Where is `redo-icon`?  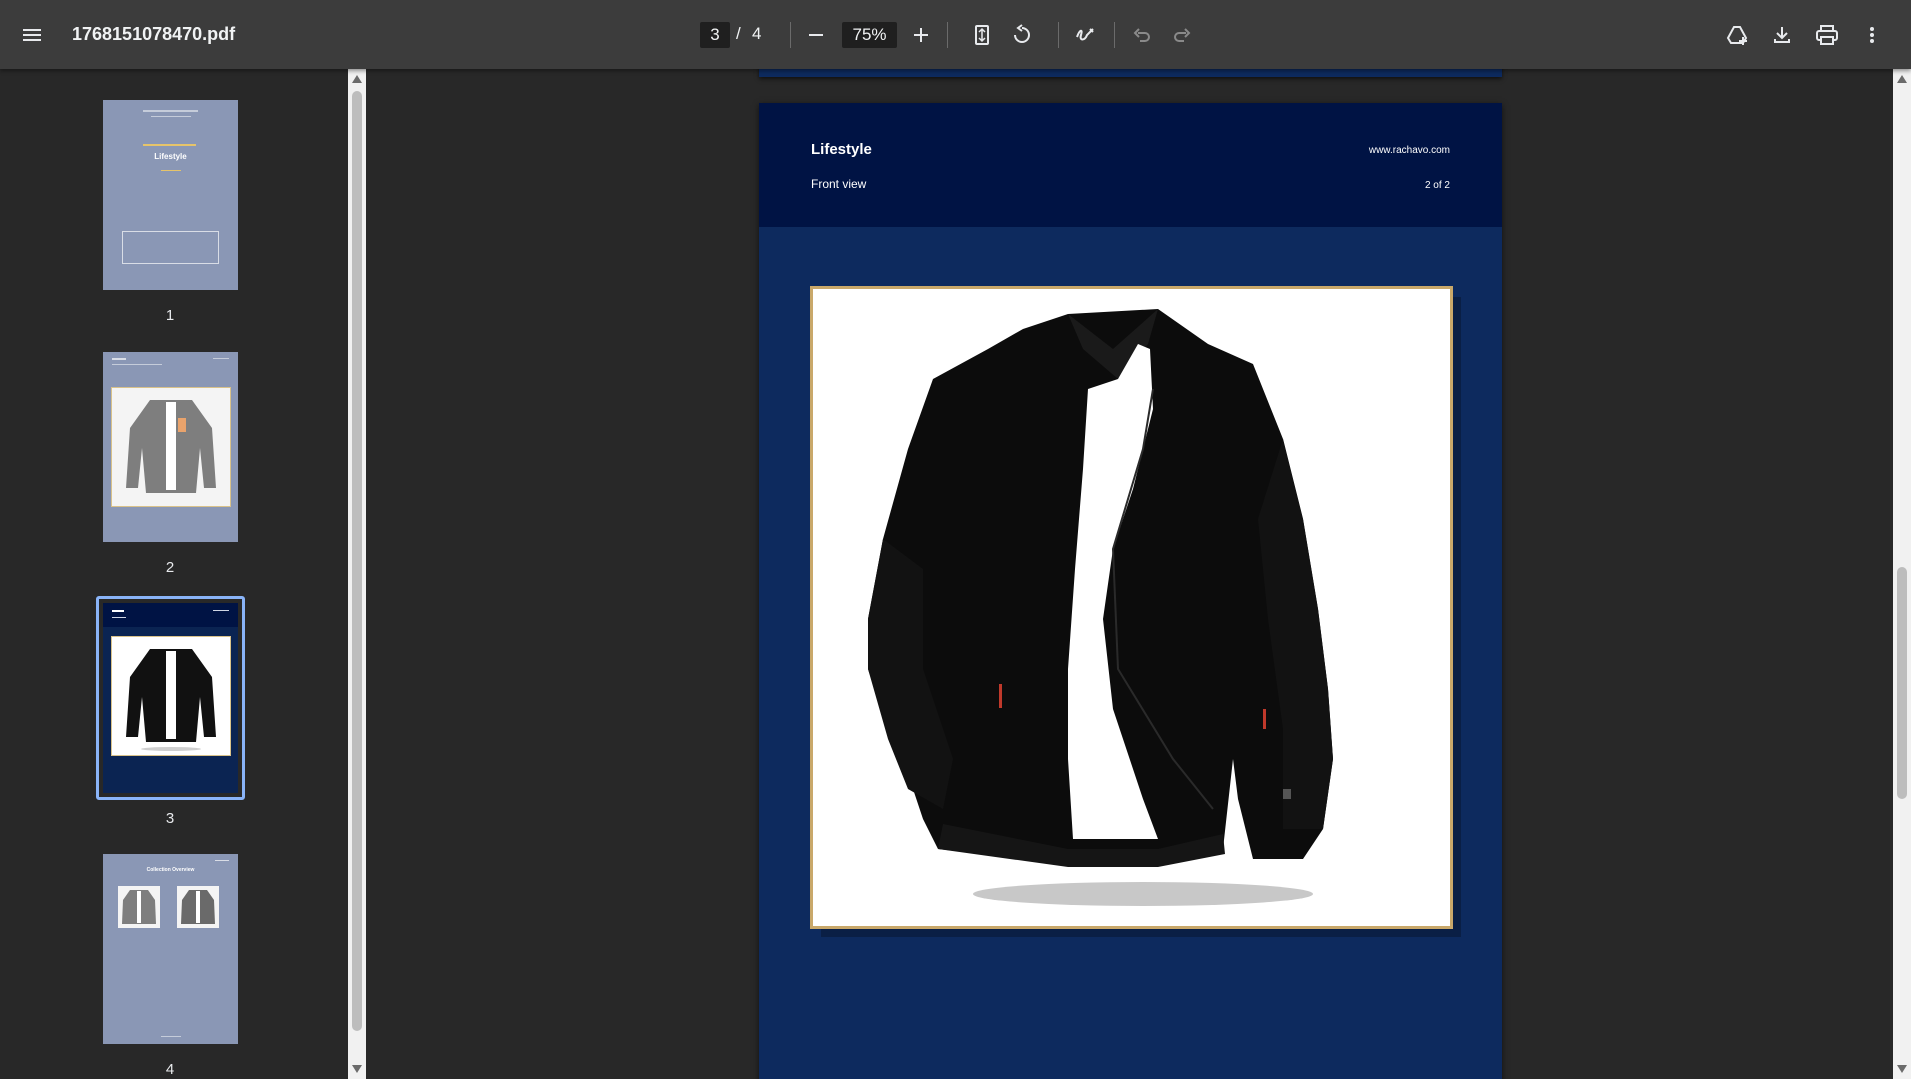 redo-icon is located at coordinates (1182, 35).